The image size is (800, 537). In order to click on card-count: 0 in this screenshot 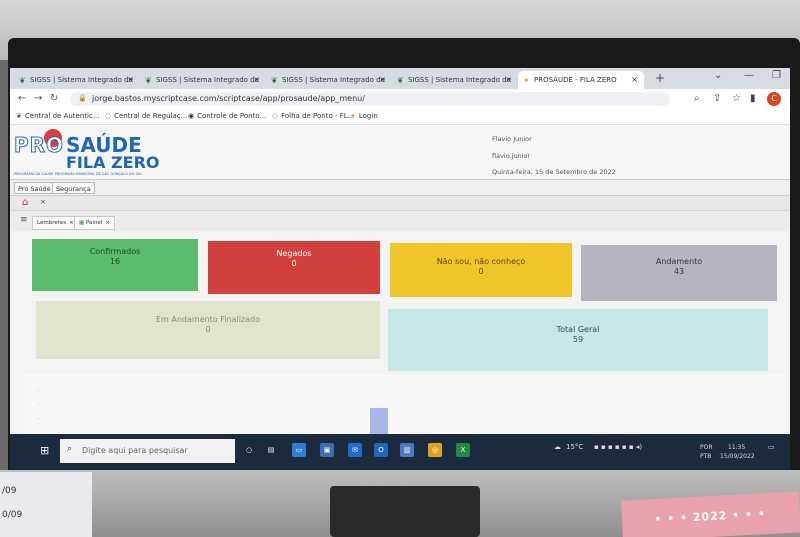, I will do `click(294, 263)`.